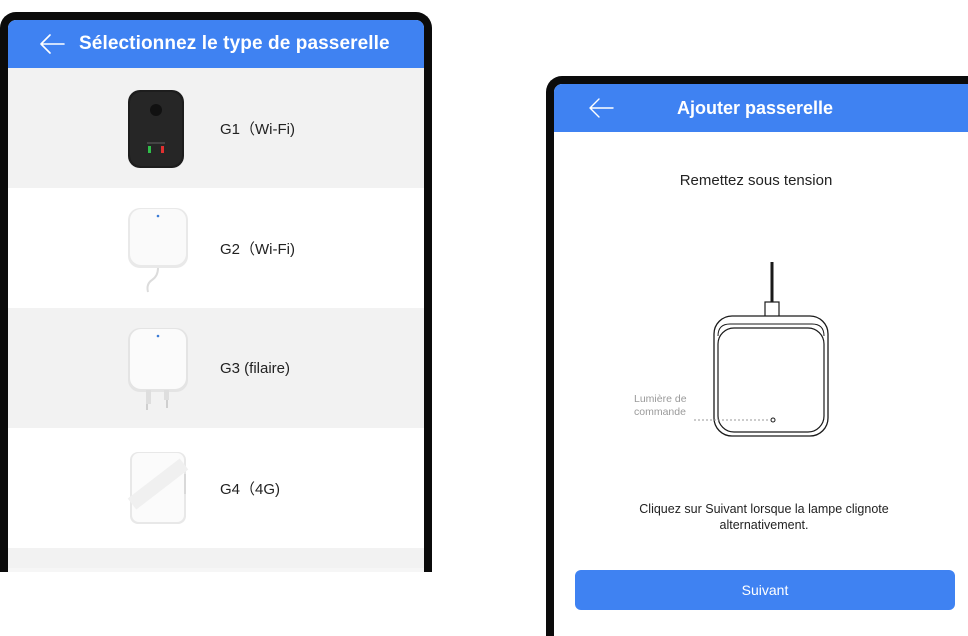 The image size is (968, 636). What do you see at coordinates (250, 489) in the screenshot?
I see `gateway-label: G4（4G)` at bounding box center [250, 489].